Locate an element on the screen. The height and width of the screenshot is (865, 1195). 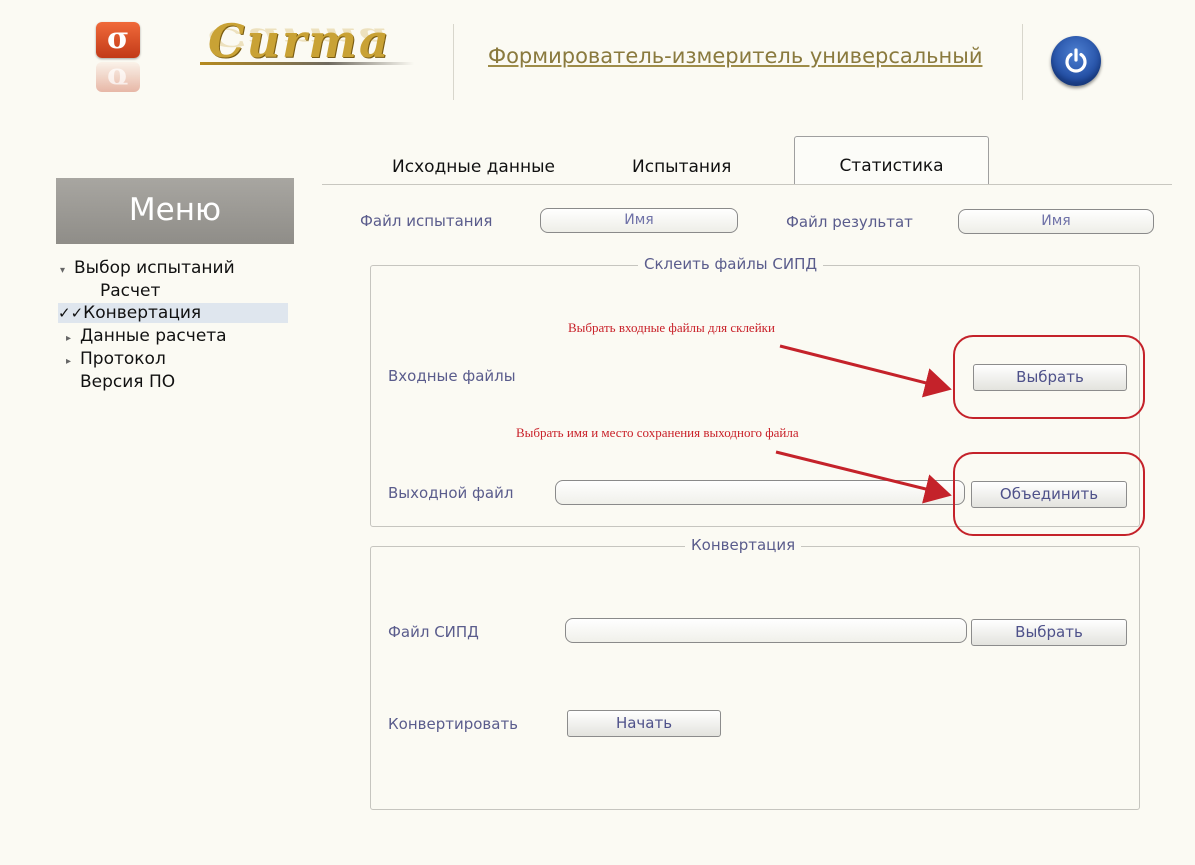
logo-swoosh is located at coordinates (307, 63).